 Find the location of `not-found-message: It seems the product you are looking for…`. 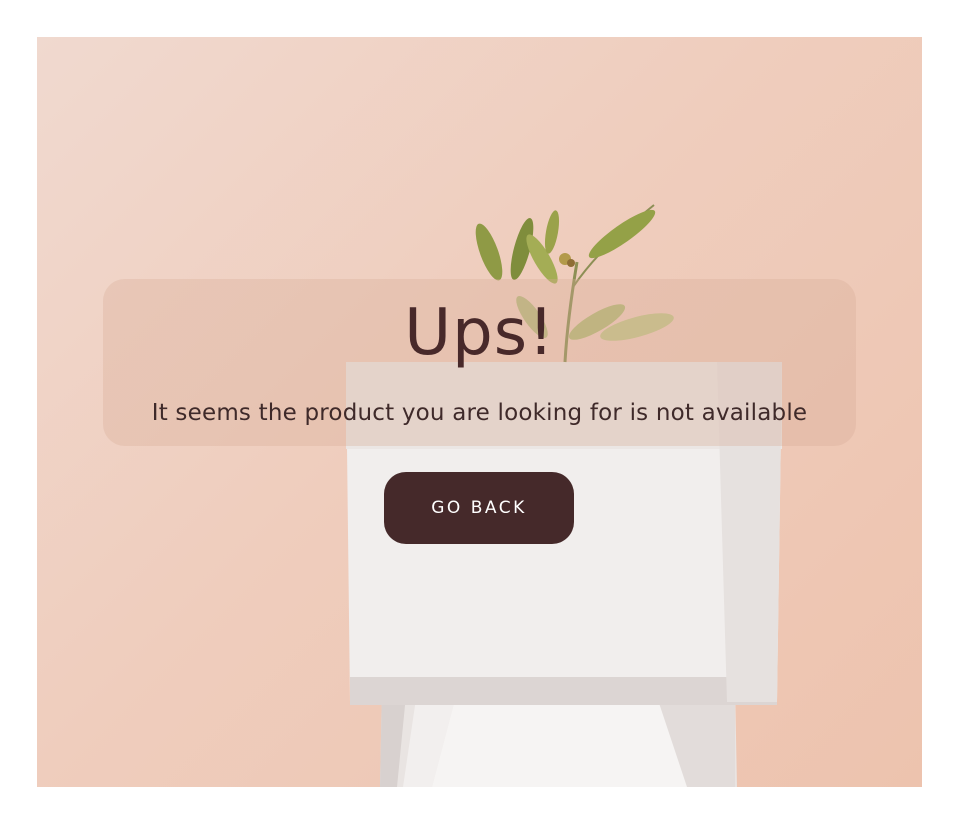

not-found-message: It seems the product you are looking for… is located at coordinates (479, 413).